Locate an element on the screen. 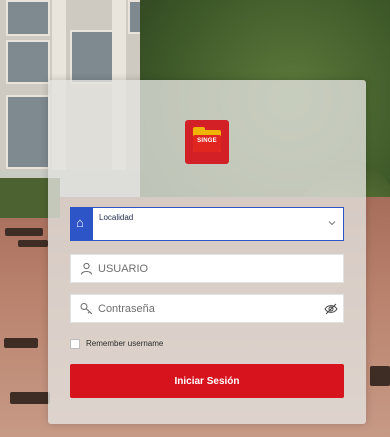 The image size is (390, 437). key-icon is located at coordinates (86, 309).